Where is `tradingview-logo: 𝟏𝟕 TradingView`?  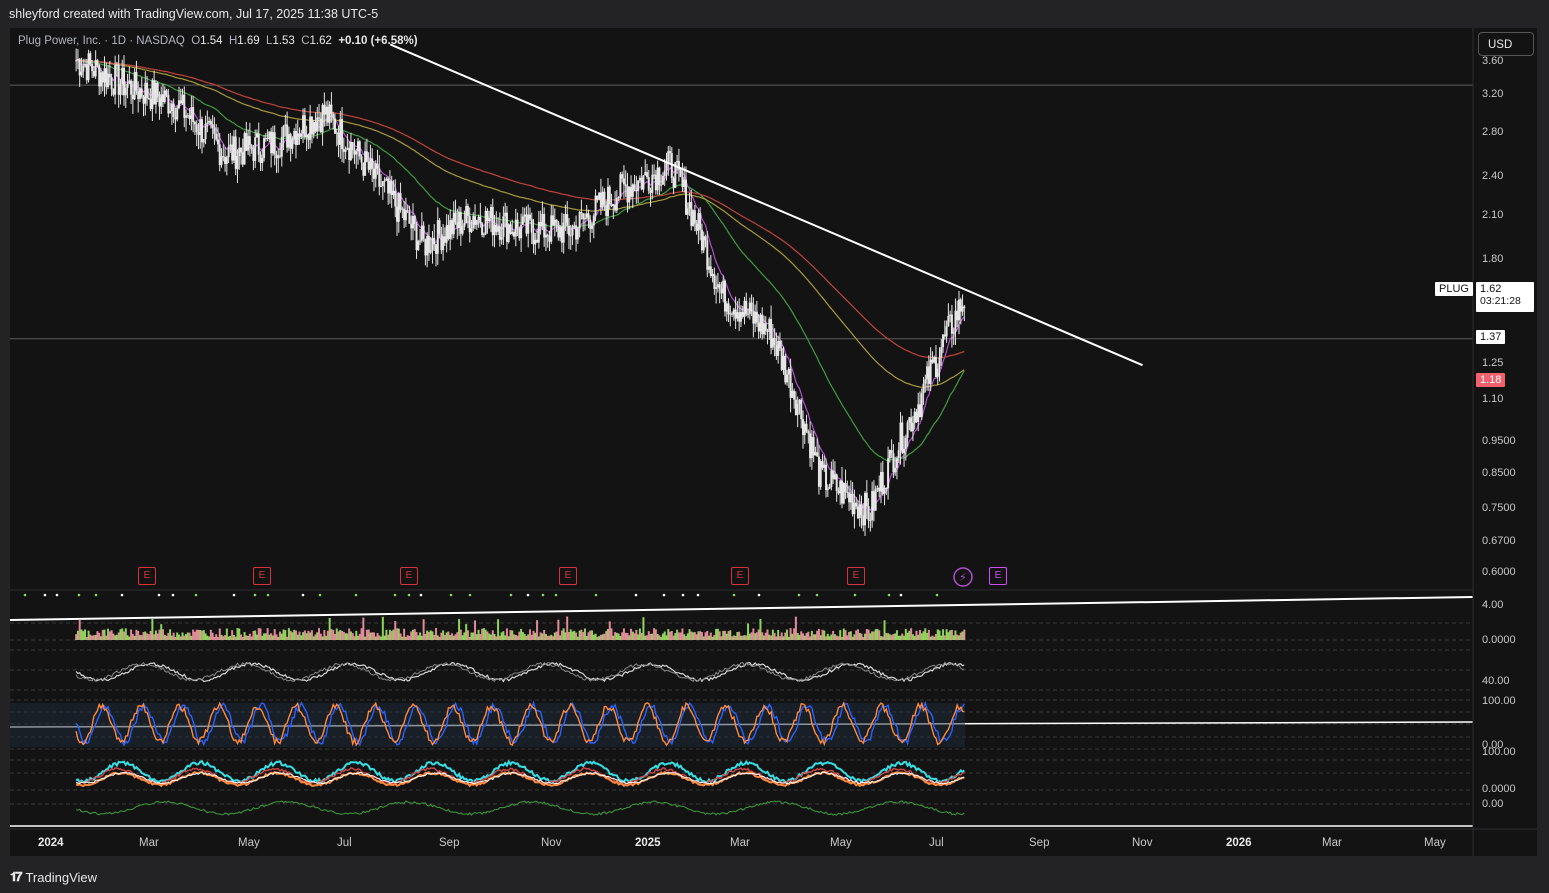 tradingview-logo: 𝟏𝟕 TradingView is located at coordinates (53, 877).